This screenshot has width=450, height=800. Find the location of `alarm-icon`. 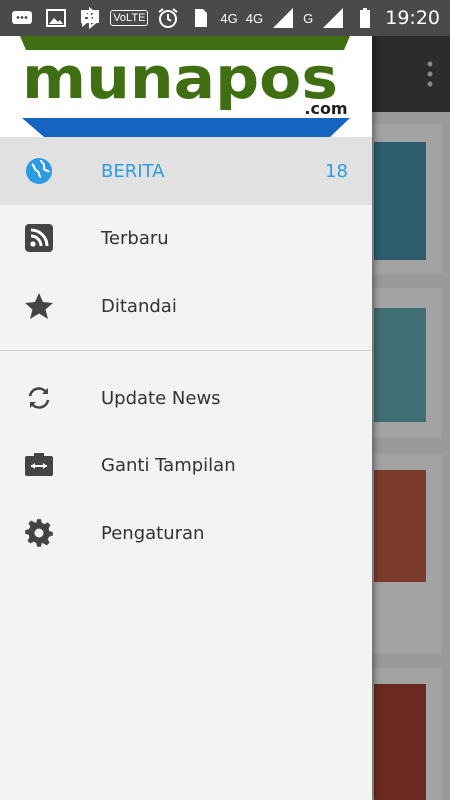

alarm-icon is located at coordinates (168, 18).